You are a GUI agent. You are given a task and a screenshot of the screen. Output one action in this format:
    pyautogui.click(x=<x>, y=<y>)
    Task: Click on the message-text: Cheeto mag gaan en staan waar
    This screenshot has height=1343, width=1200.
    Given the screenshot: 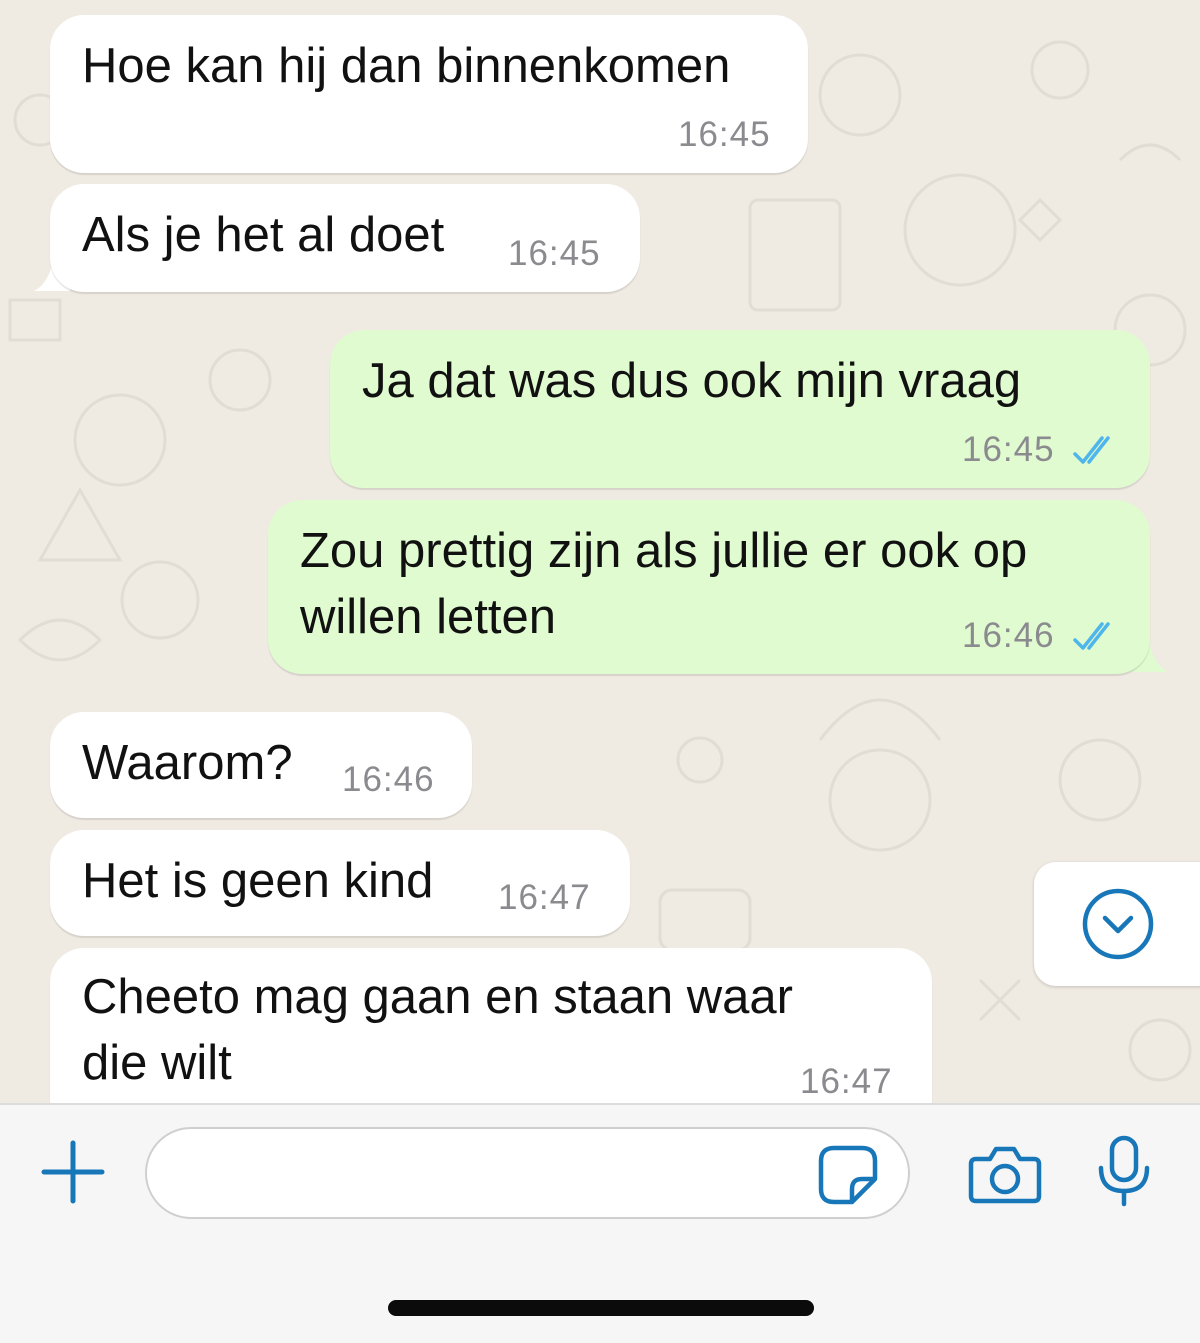 What is the action you would take?
    pyautogui.click(x=437, y=997)
    